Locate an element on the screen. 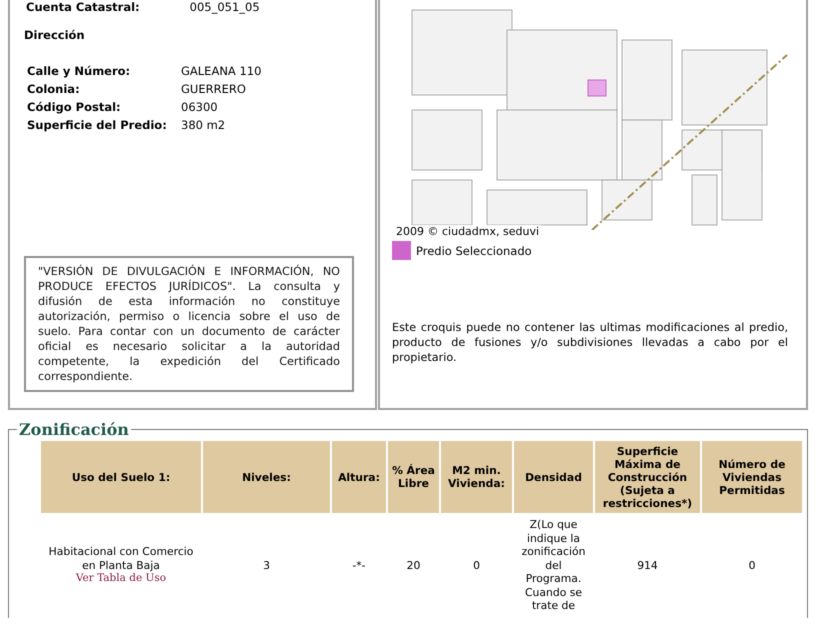  table-cell: 3 is located at coordinates (266, 565).